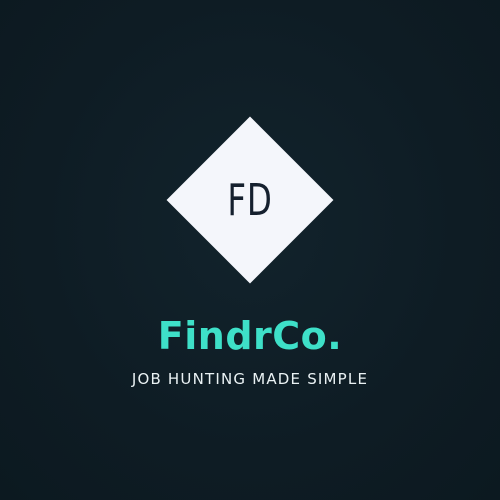  What do you see at coordinates (250, 379) in the screenshot?
I see `tagline: JOB HUNTING MADE SIMPLE` at bounding box center [250, 379].